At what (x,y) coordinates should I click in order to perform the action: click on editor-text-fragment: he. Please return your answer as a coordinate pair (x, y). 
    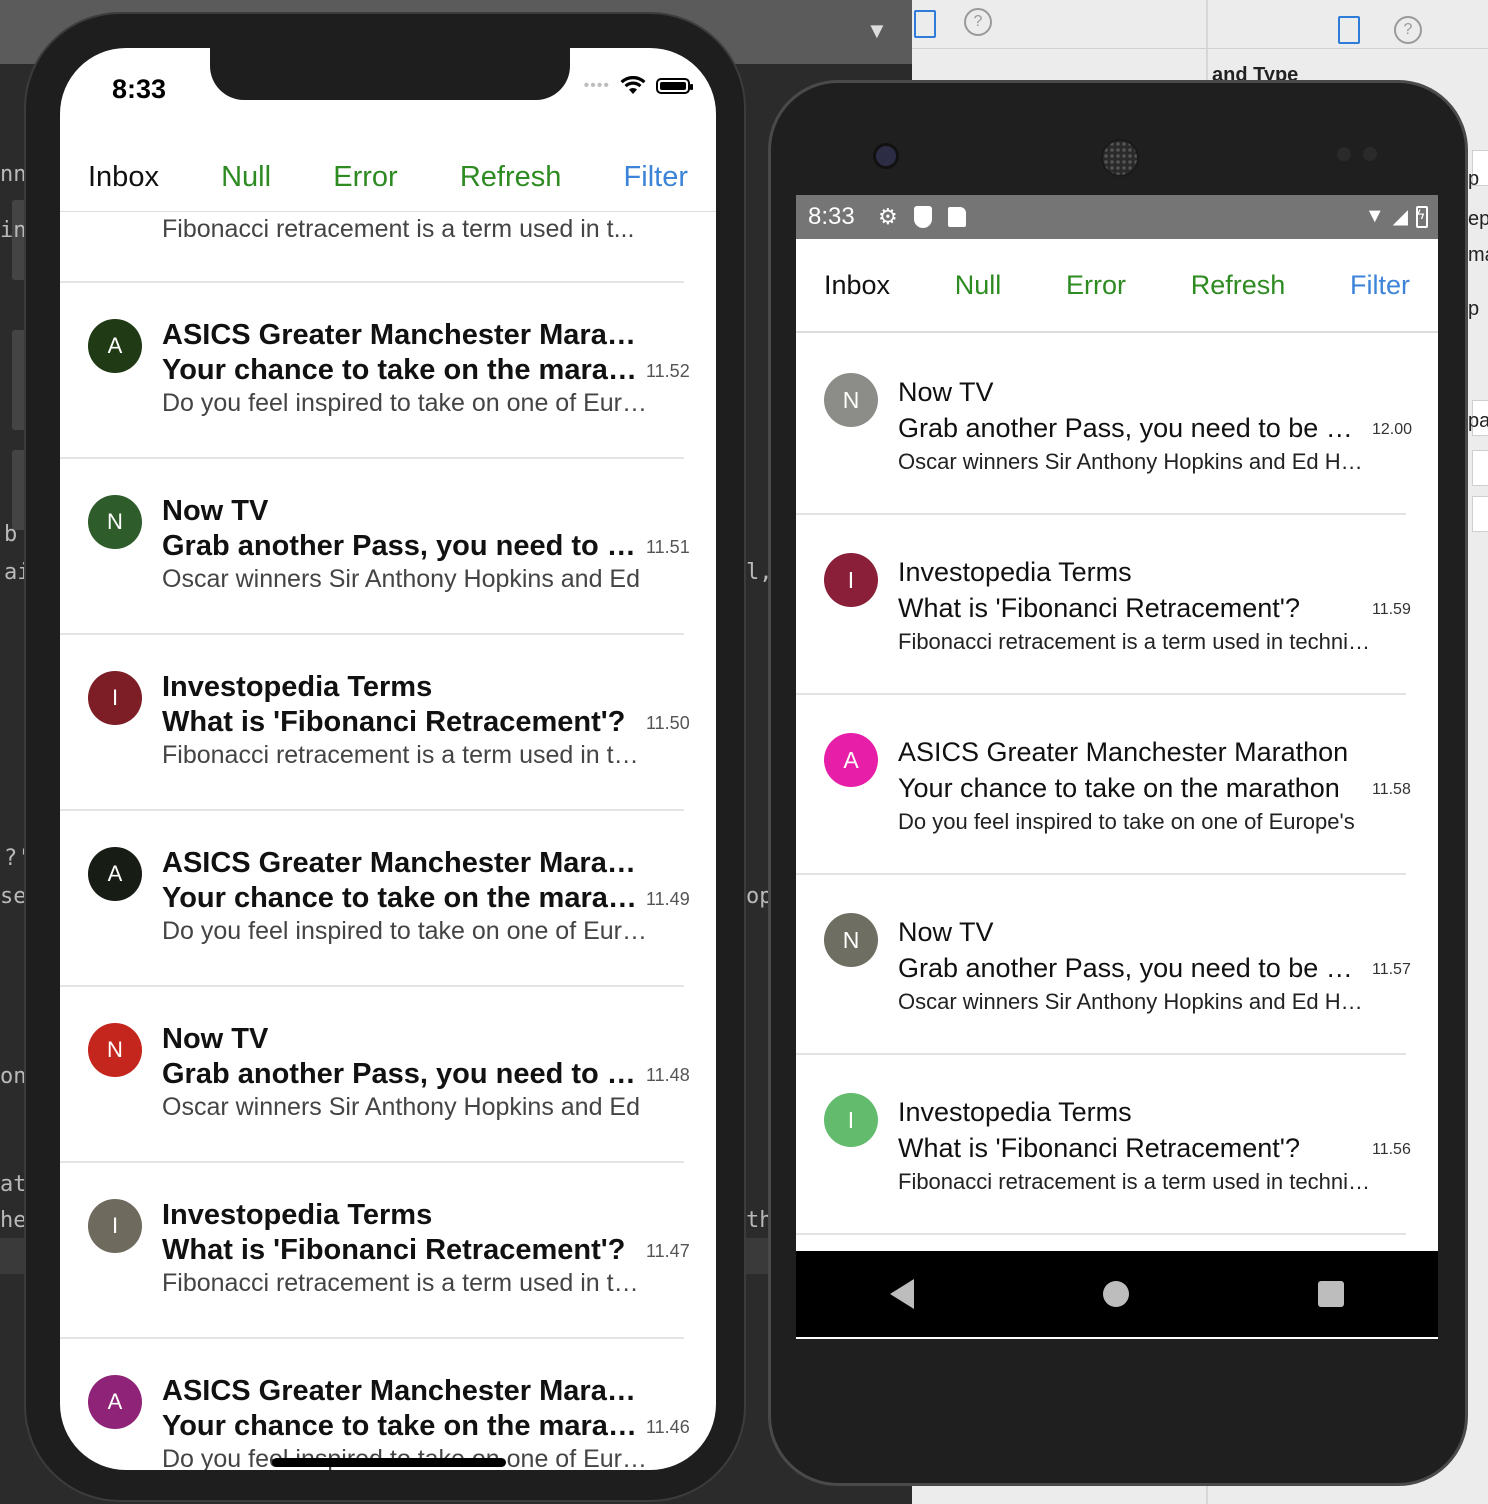
    Looking at the image, I should click on (13, 1220).